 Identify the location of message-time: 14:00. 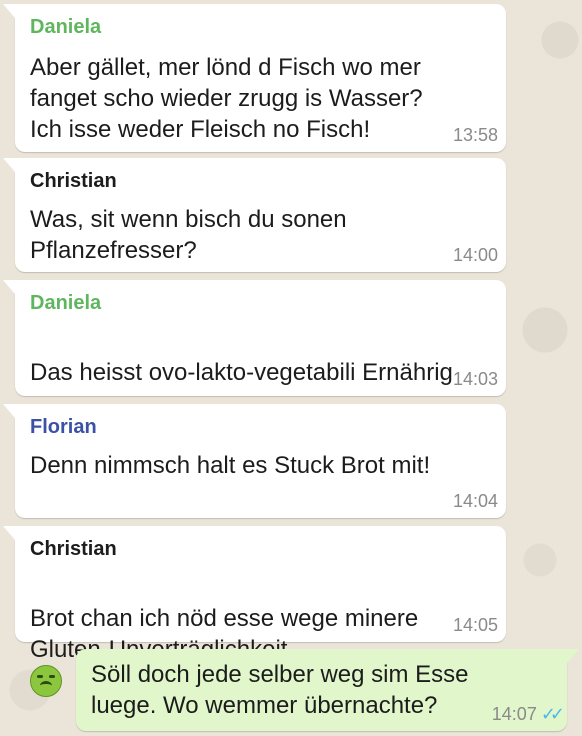
(475, 255).